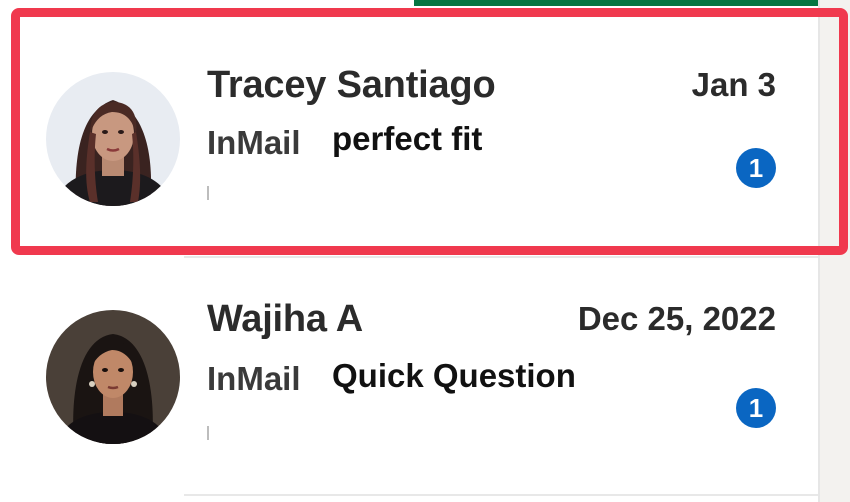 The width and height of the screenshot is (850, 502). Describe the element at coordinates (351, 85) in the screenshot. I see `participant-name: Tracey Santiago` at that location.